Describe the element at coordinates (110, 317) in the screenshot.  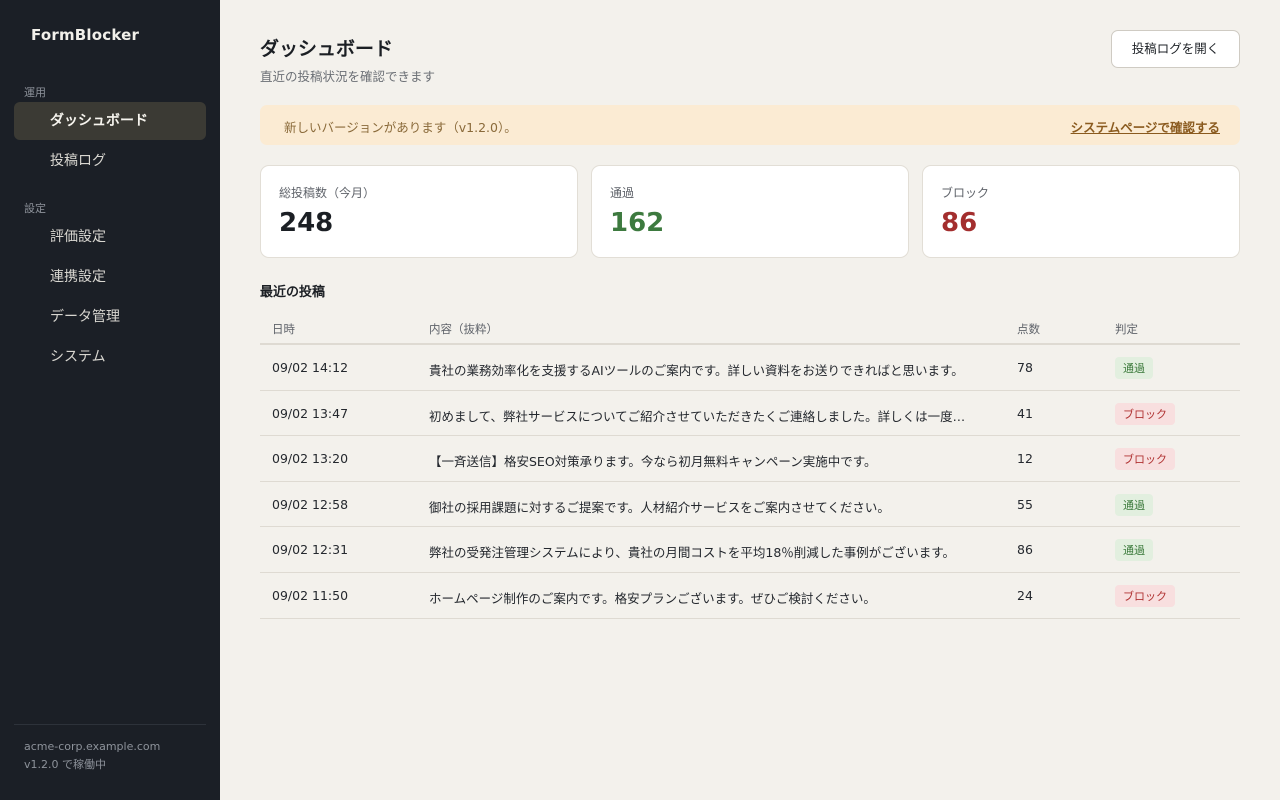
I see `sidebar-item-data-management: データ管理` at that location.